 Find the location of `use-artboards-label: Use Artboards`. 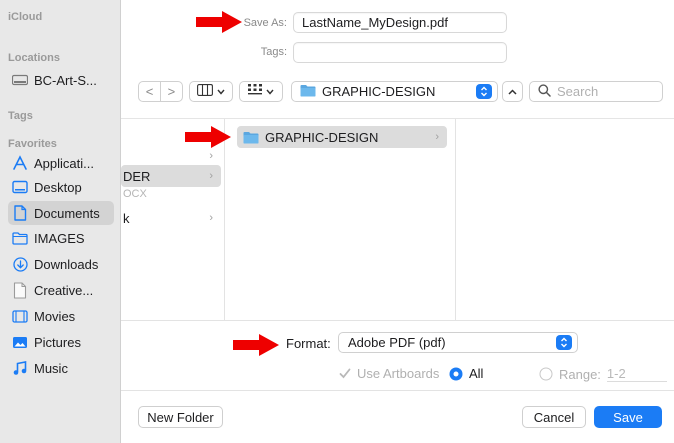

use-artboards-label: Use Artboards is located at coordinates (398, 373).